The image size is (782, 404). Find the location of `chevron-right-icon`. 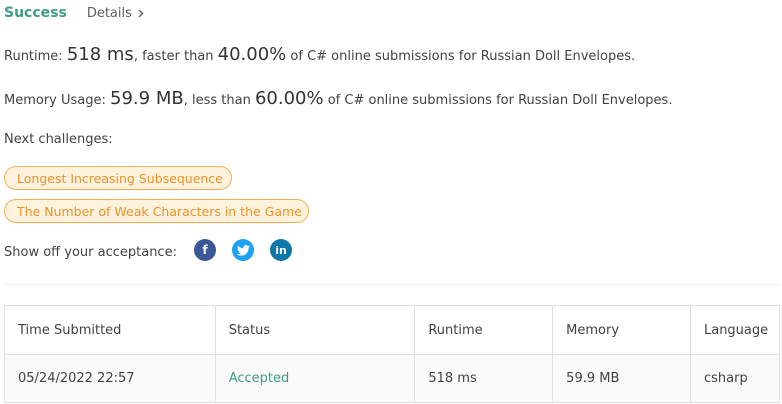

chevron-right-icon is located at coordinates (141, 13).